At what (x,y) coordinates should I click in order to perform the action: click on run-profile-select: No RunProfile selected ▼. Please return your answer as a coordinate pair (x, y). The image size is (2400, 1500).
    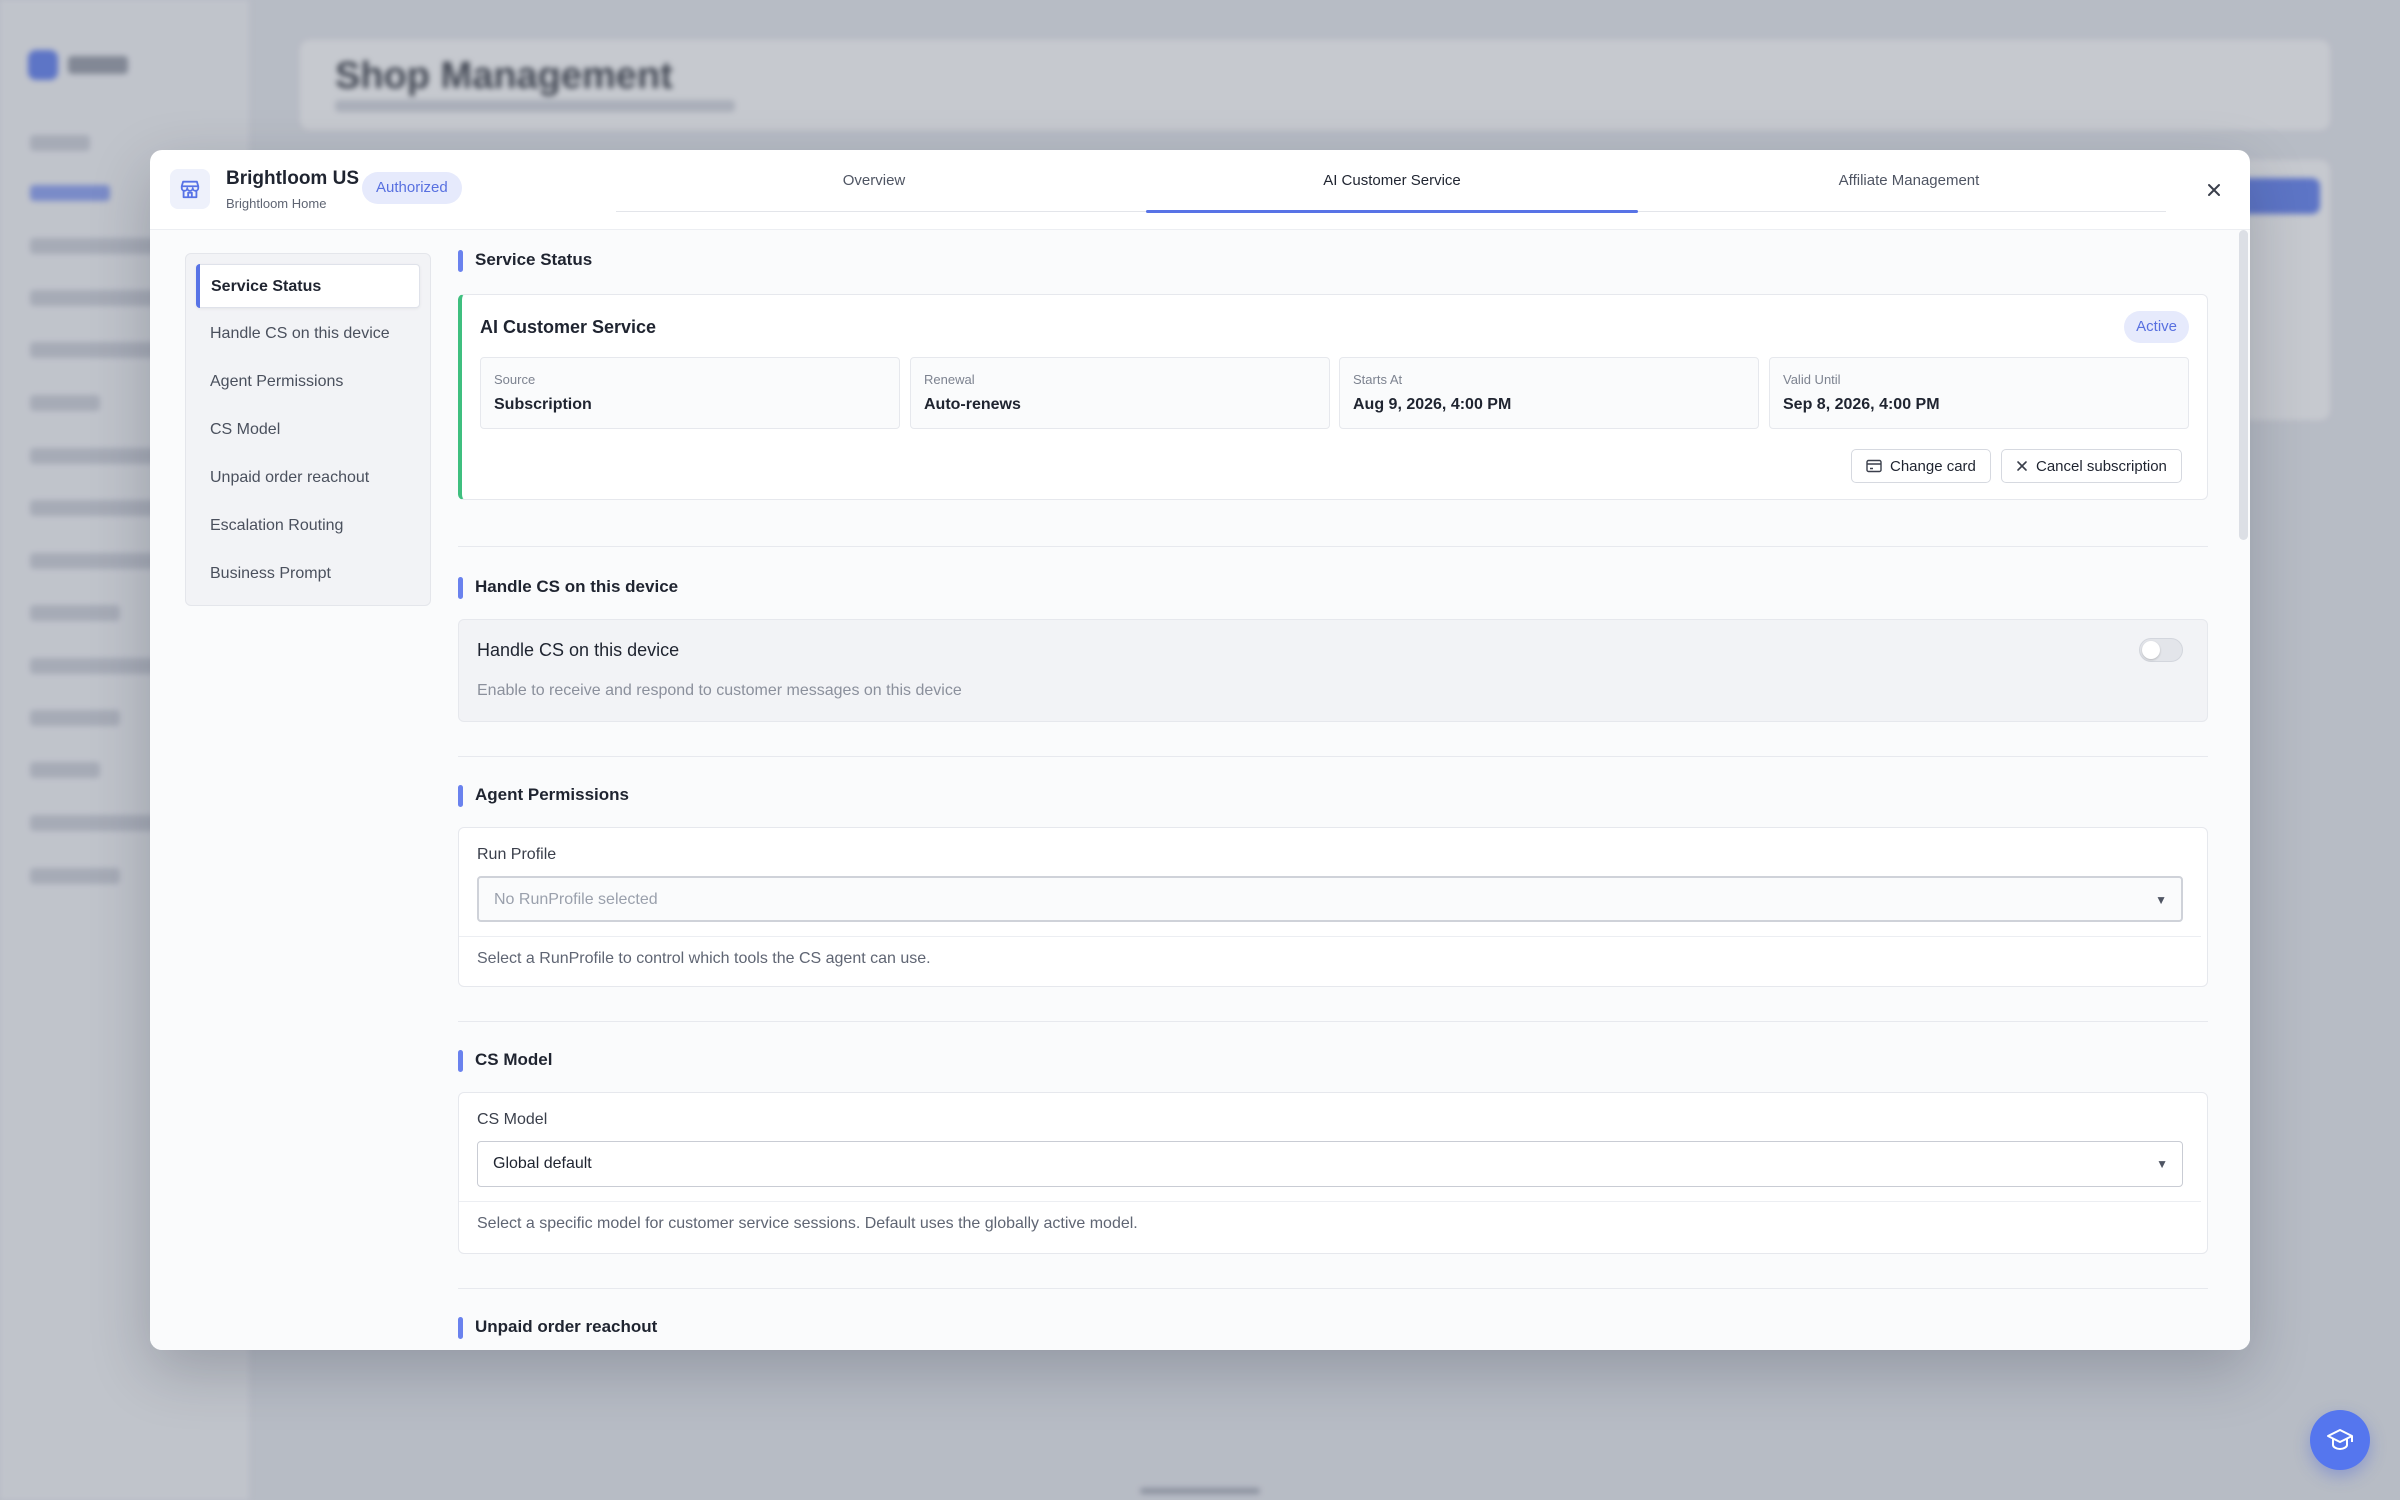
    Looking at the image, I should click on (1330, 899).